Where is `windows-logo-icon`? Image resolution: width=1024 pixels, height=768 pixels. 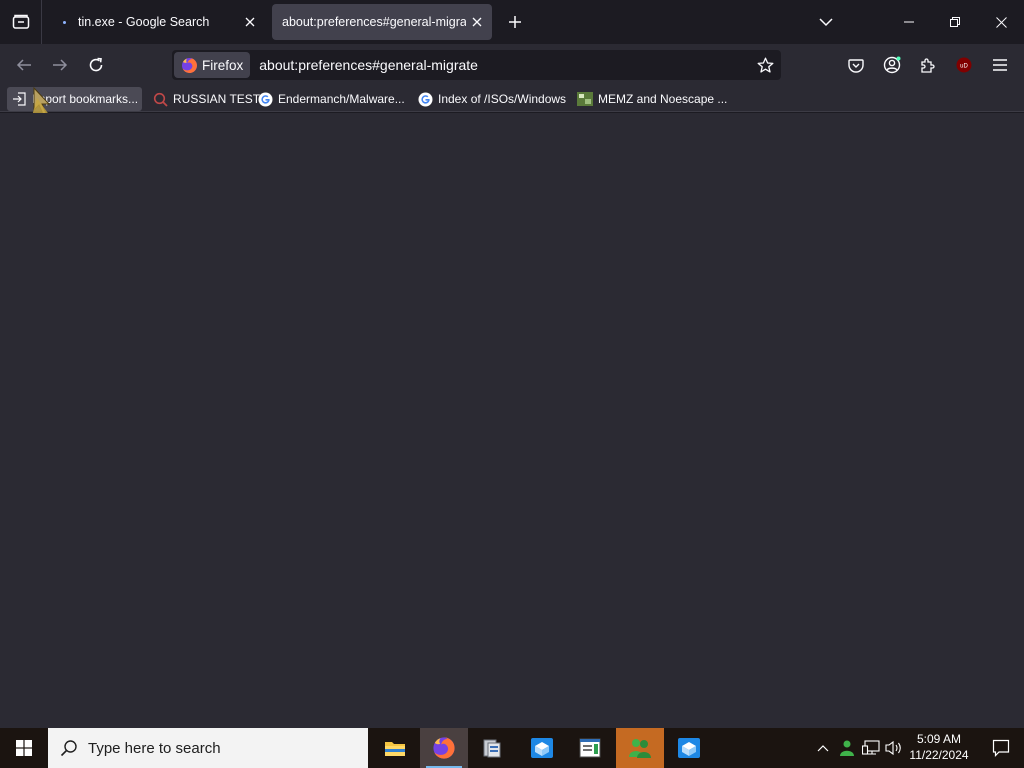 windows-logo-icon is located at coordinates (24, 748).